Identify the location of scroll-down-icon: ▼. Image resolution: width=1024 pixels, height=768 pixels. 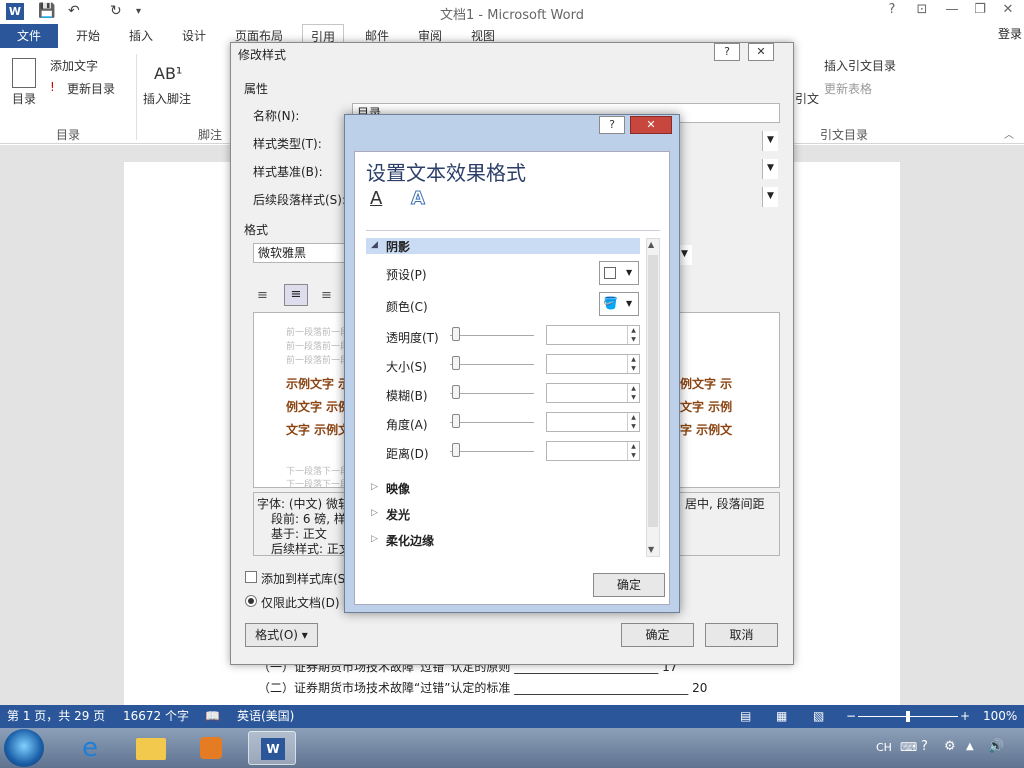
(651, 549).